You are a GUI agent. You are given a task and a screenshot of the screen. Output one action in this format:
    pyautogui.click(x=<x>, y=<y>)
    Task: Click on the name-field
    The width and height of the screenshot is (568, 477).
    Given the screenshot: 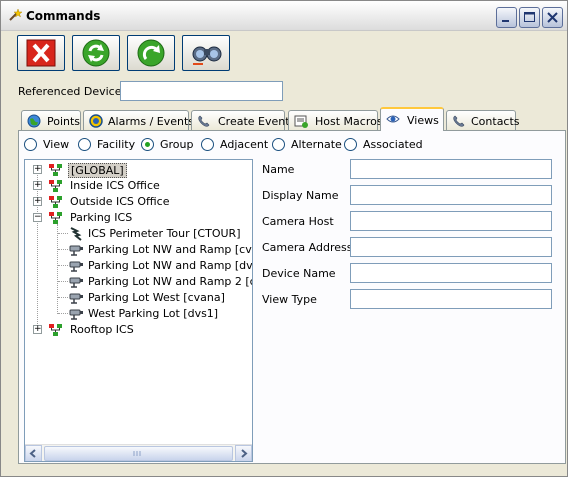 What is the action you would take?
    pyautogui.click(x=451, y=169)
    